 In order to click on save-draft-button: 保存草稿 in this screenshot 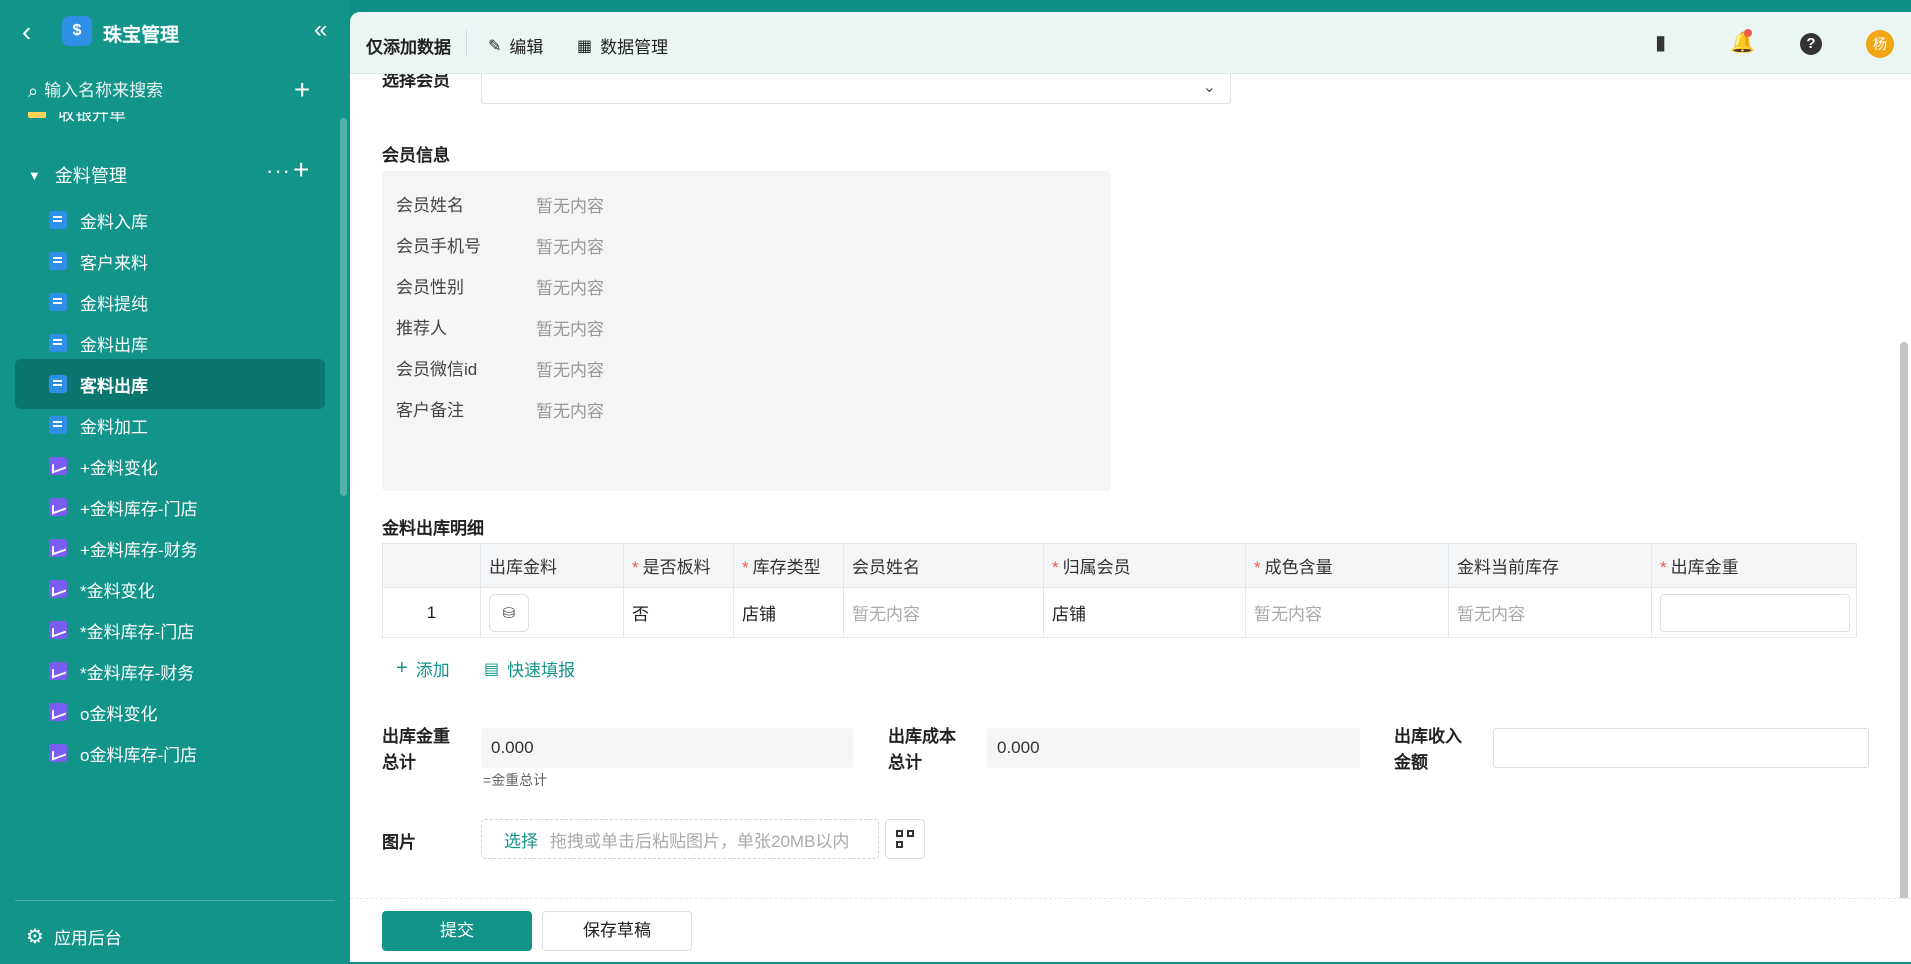, I will do `click(617, 931)`.